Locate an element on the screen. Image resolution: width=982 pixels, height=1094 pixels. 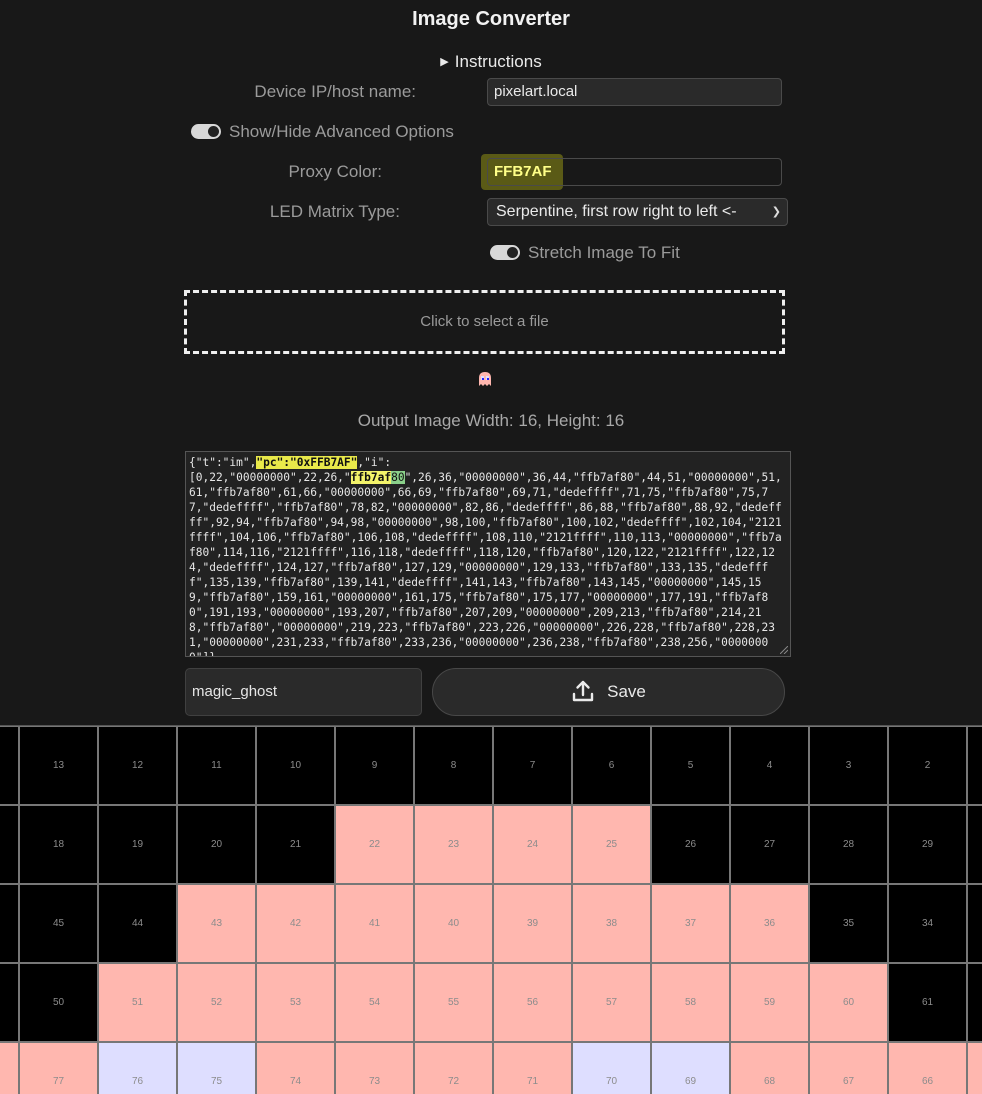
device-host-input: pixelart.local is located at coordinates (634, 92).